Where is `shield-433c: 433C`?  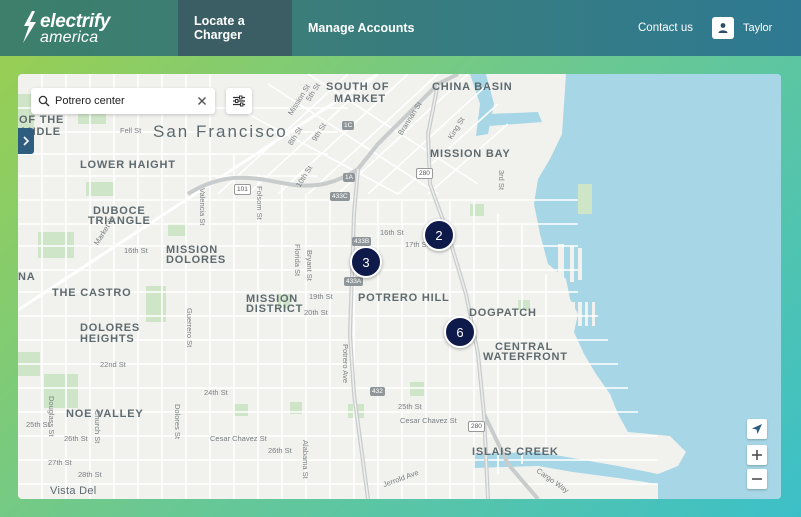
shield-433c: 433C is located at coordinates (340, 196).